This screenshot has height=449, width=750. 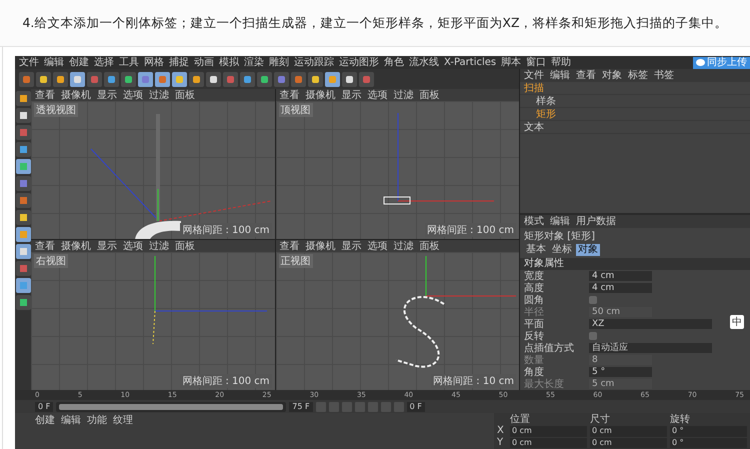 What do you see at coordinates (546, 114) in the screenshot?
I see `object-tree-item: 矩形` at bounding box center [546, 114].